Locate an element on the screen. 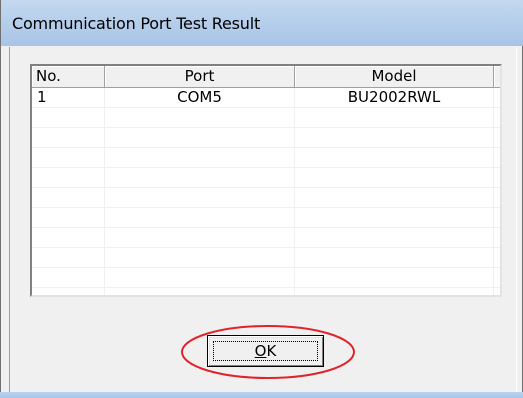 The height and width of the screenshot is (398, 523). table-row: 1 COM5 BU2002RWL is located at coordinates (266, 98).